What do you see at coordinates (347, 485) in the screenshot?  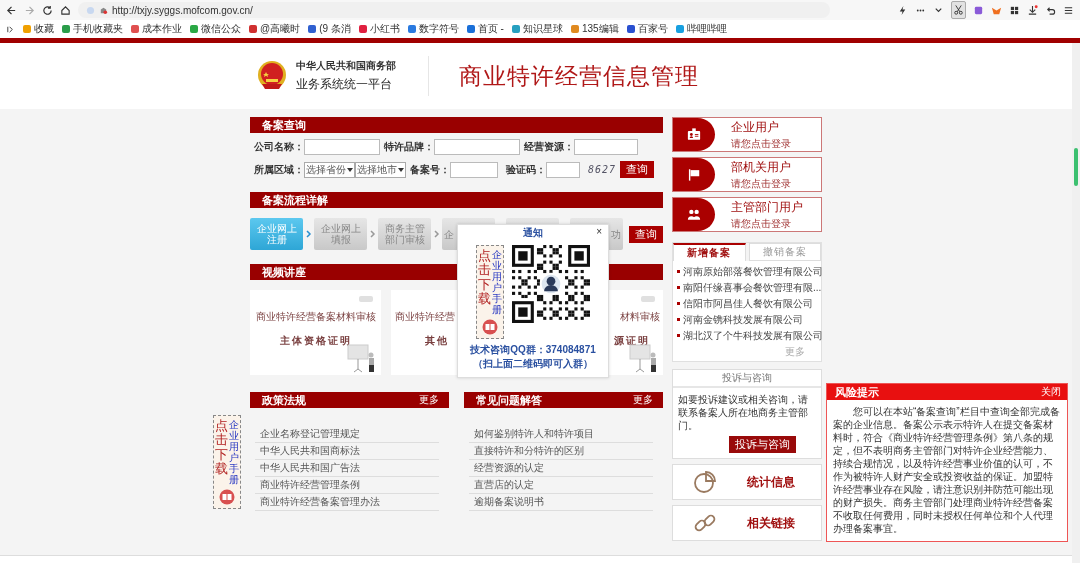 I see `list-link: 商业特许经营管理条例` at bounding box center [347, 485].